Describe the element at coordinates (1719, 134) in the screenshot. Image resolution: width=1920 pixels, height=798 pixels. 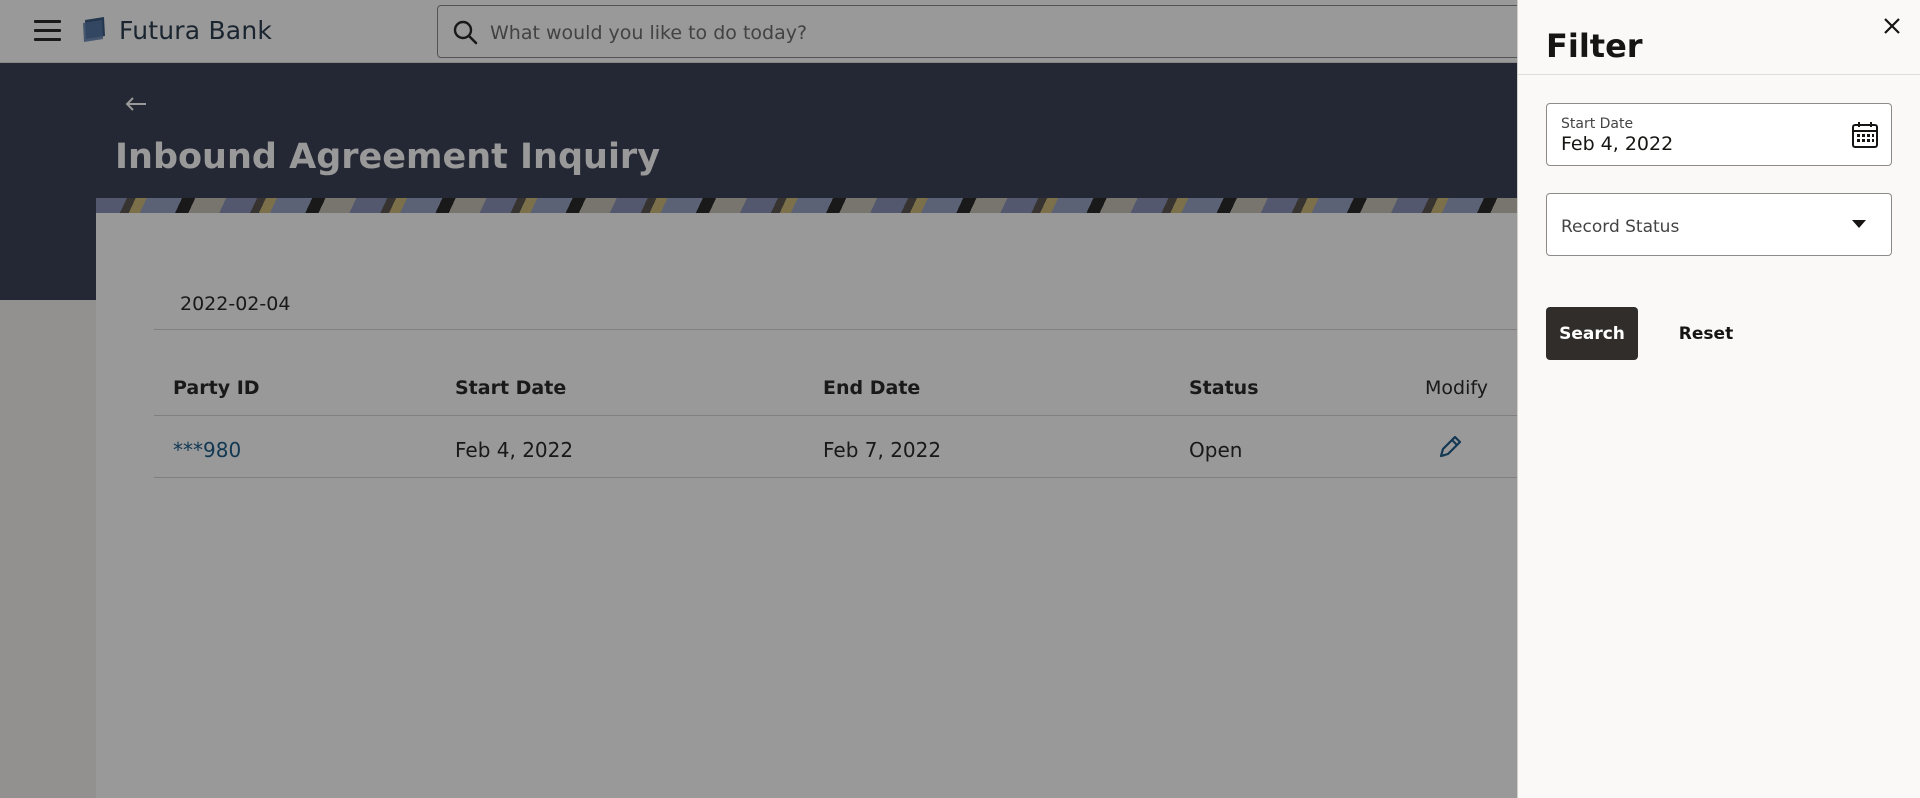
I see `start-date-field: Start Date Feb 4, 2022` at that location.